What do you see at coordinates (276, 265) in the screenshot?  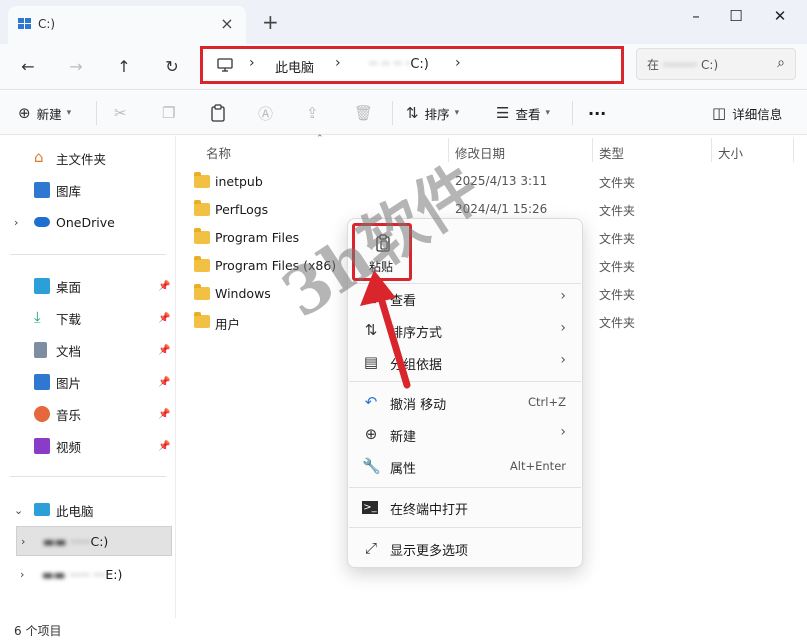 I see `file-name: Program Files (x86)` at bounding box center [276, 265].